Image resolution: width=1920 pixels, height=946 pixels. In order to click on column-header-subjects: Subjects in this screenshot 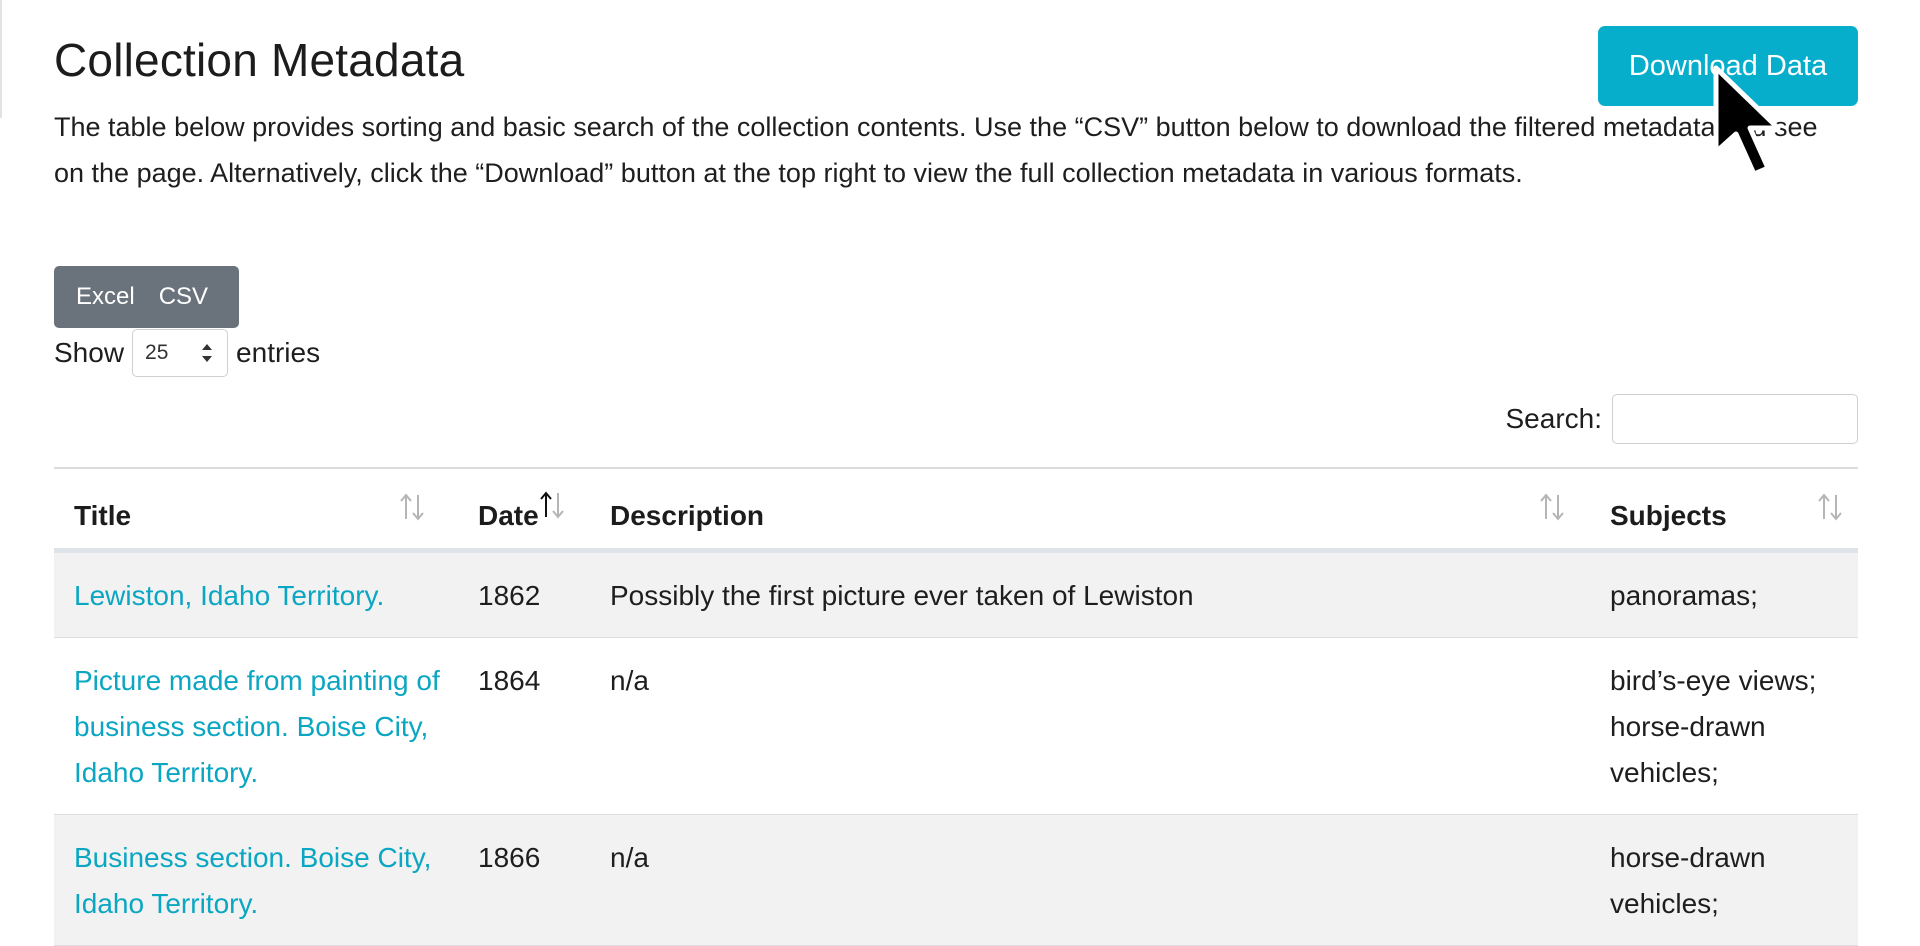, I will do `click(1728, 509)`.